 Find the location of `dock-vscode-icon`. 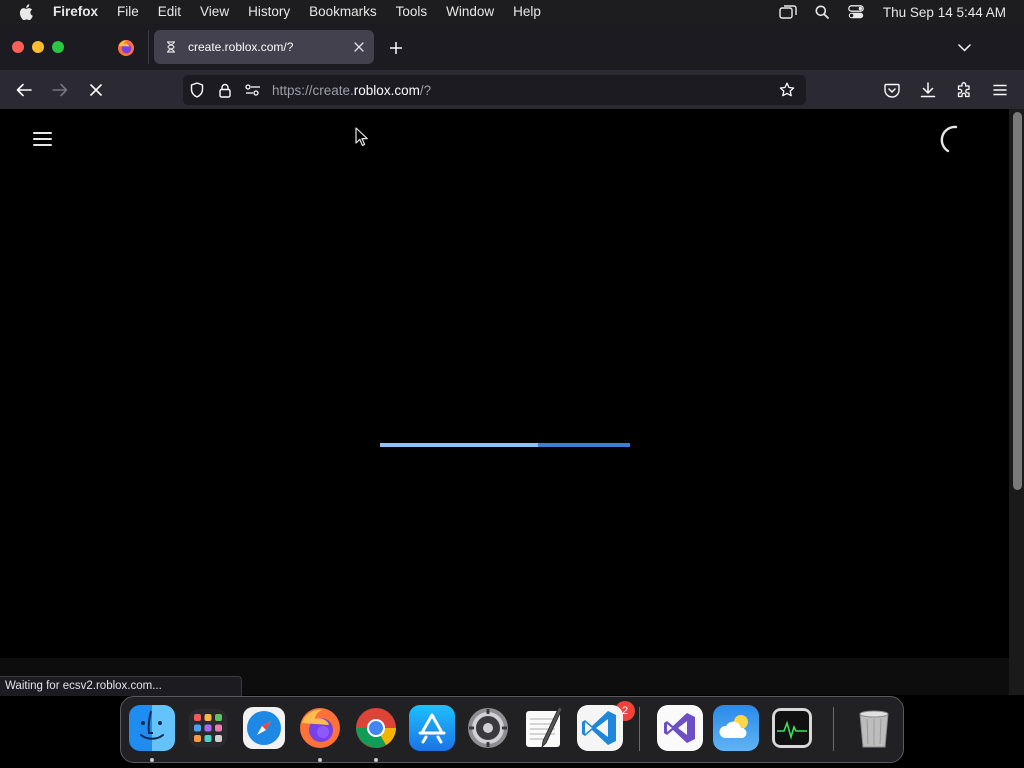

dock-vscode-icon is located at coordinates (600, 728).